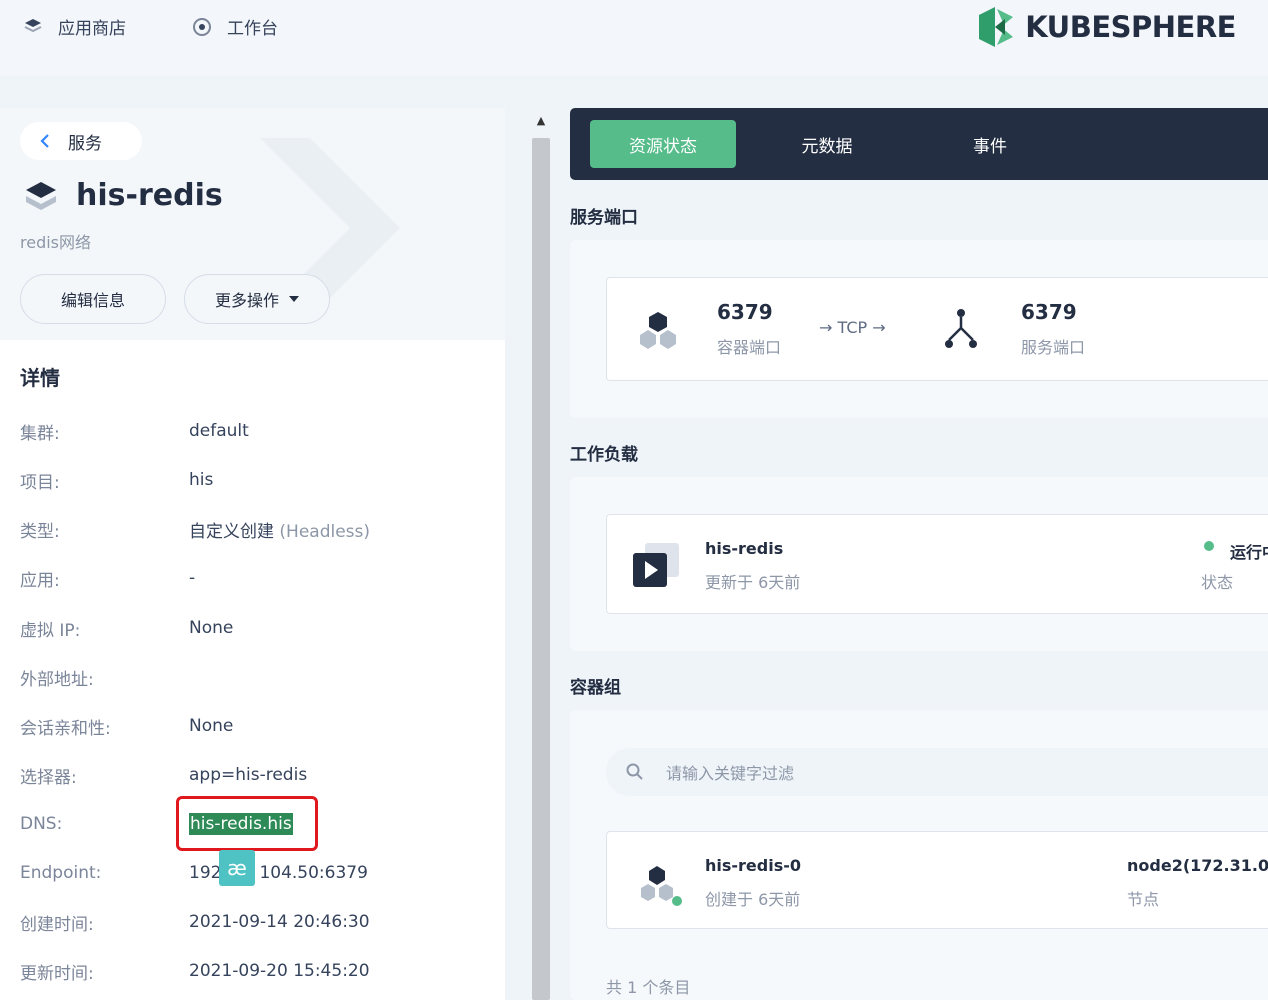  Describe the element at coordinates (937, 329) in the screenshot. I see `service-port-item: 6379 容器端口 → TCP → 6379 服务端口` at that location.